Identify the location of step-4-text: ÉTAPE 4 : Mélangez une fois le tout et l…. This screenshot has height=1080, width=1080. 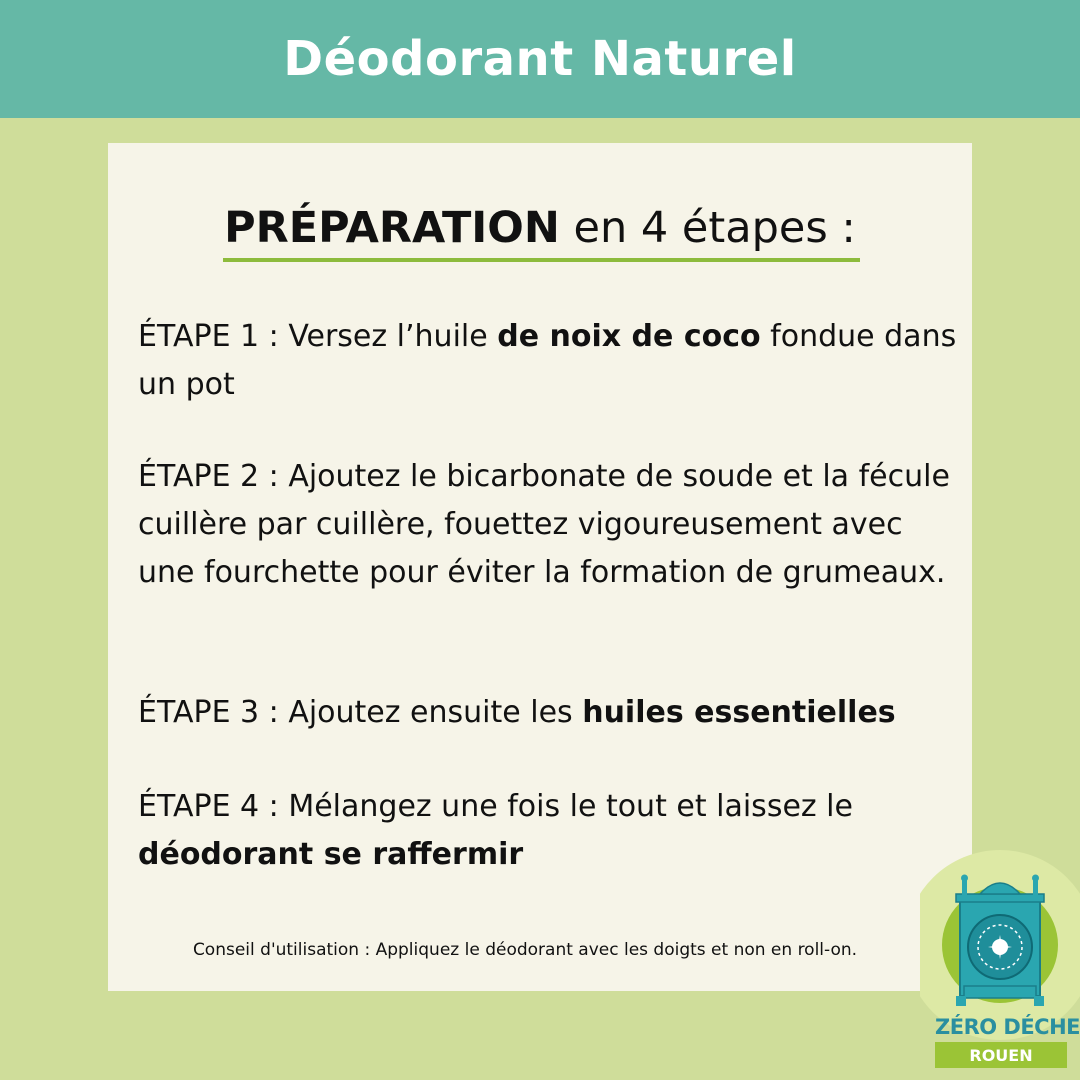
(495, 806).